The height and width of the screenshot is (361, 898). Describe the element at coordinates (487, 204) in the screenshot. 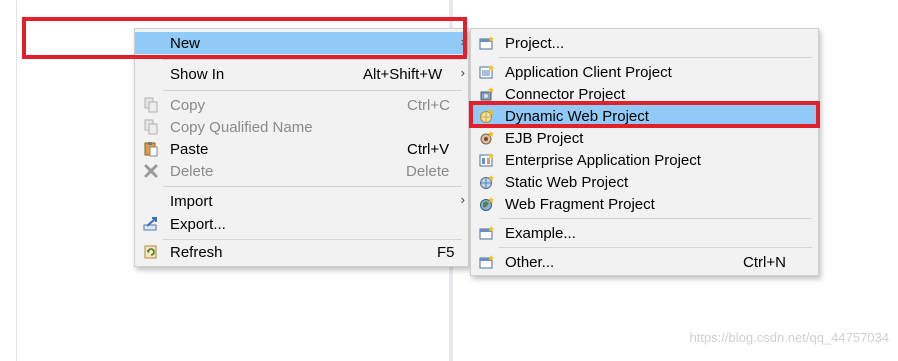

I see `web-fragment-project-icon` at that location.